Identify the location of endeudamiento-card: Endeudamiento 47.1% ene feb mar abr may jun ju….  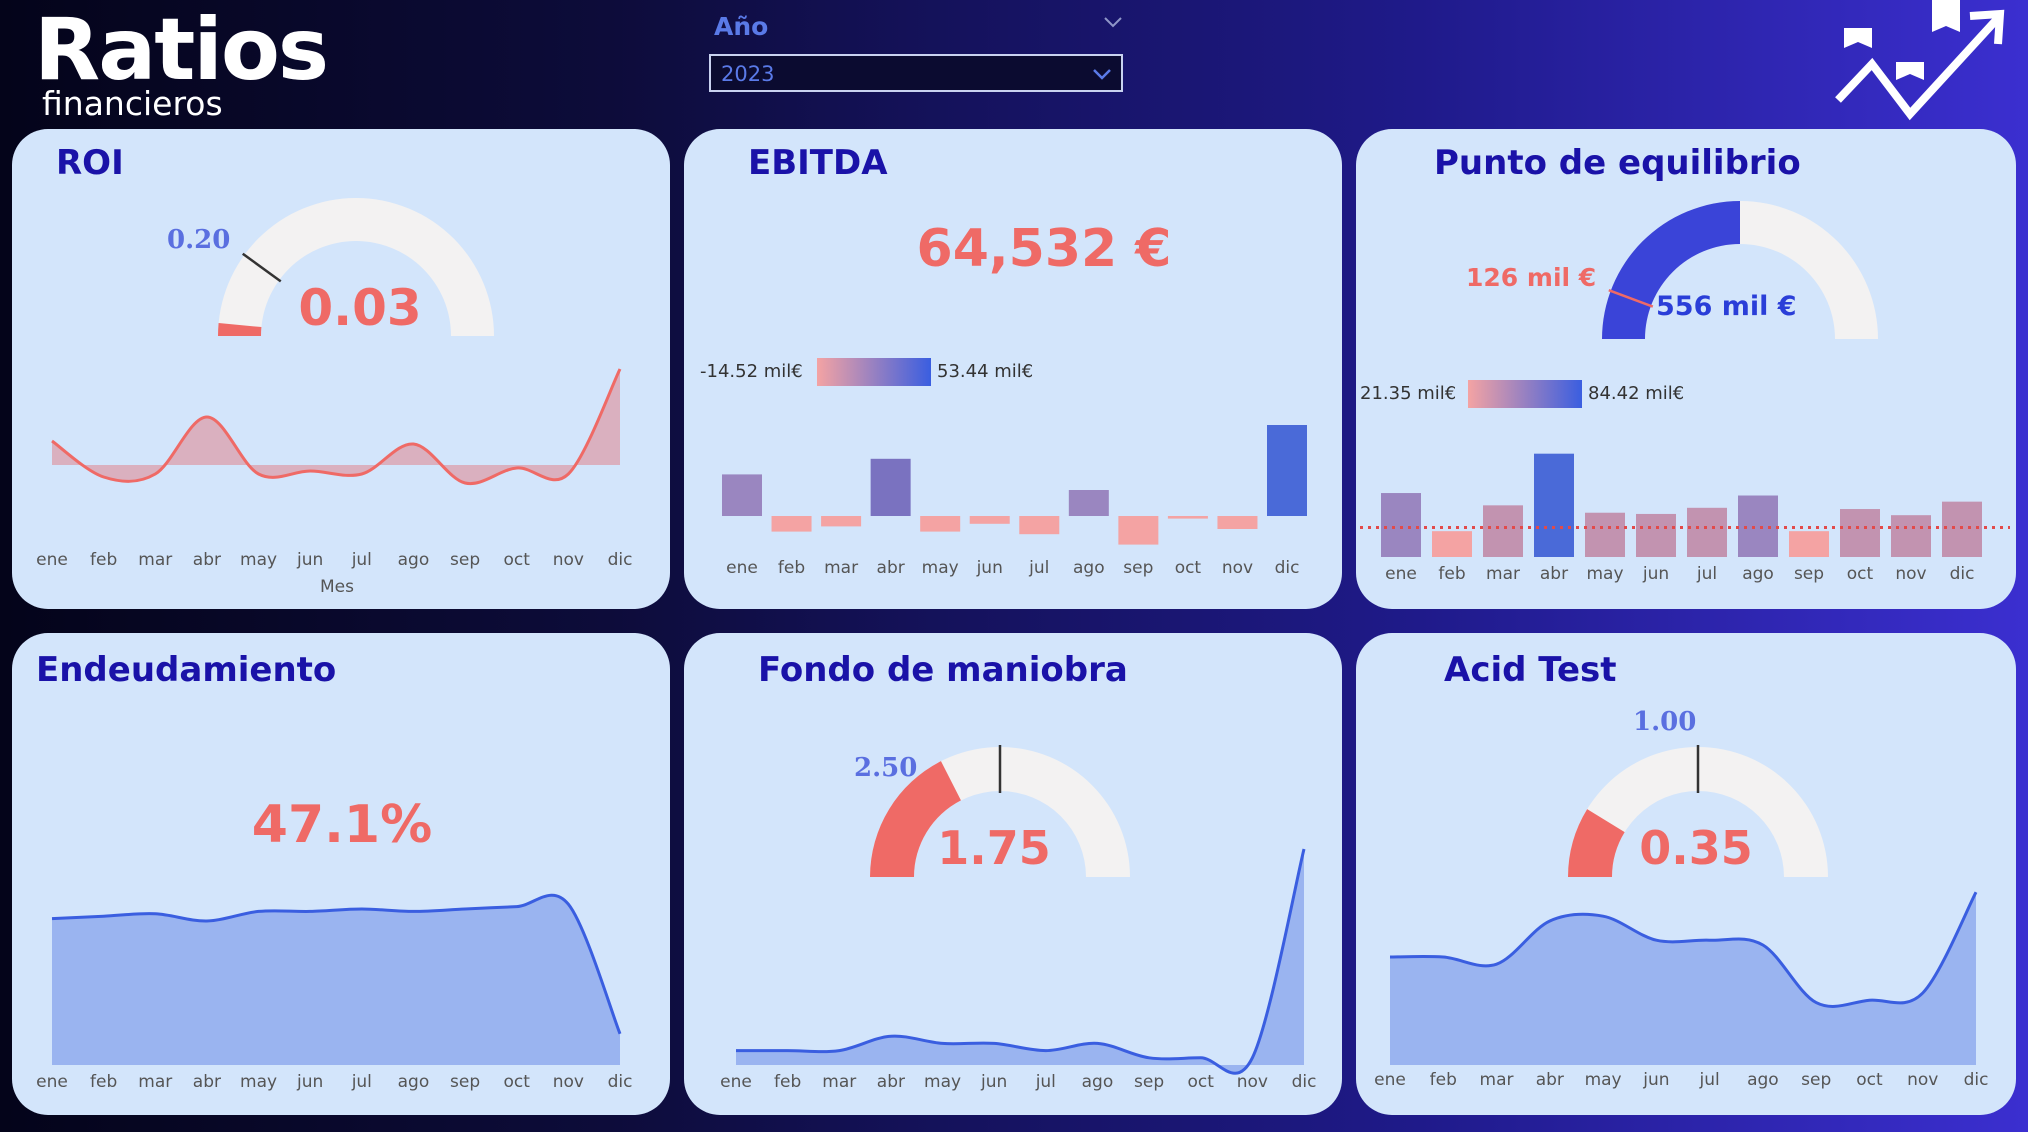
(341, 874).